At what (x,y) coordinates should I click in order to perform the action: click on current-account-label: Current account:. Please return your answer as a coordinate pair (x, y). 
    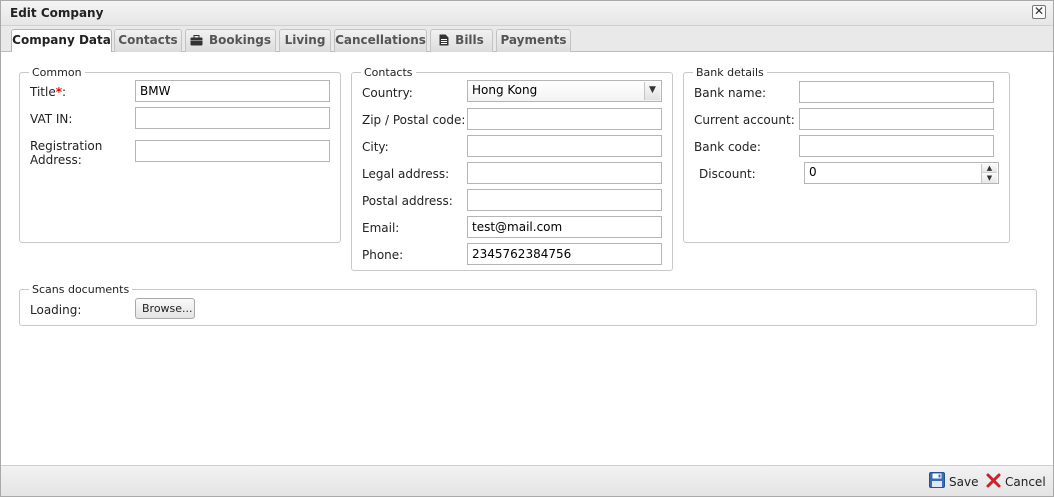
    Looking at the image, I should click on (744, 120).